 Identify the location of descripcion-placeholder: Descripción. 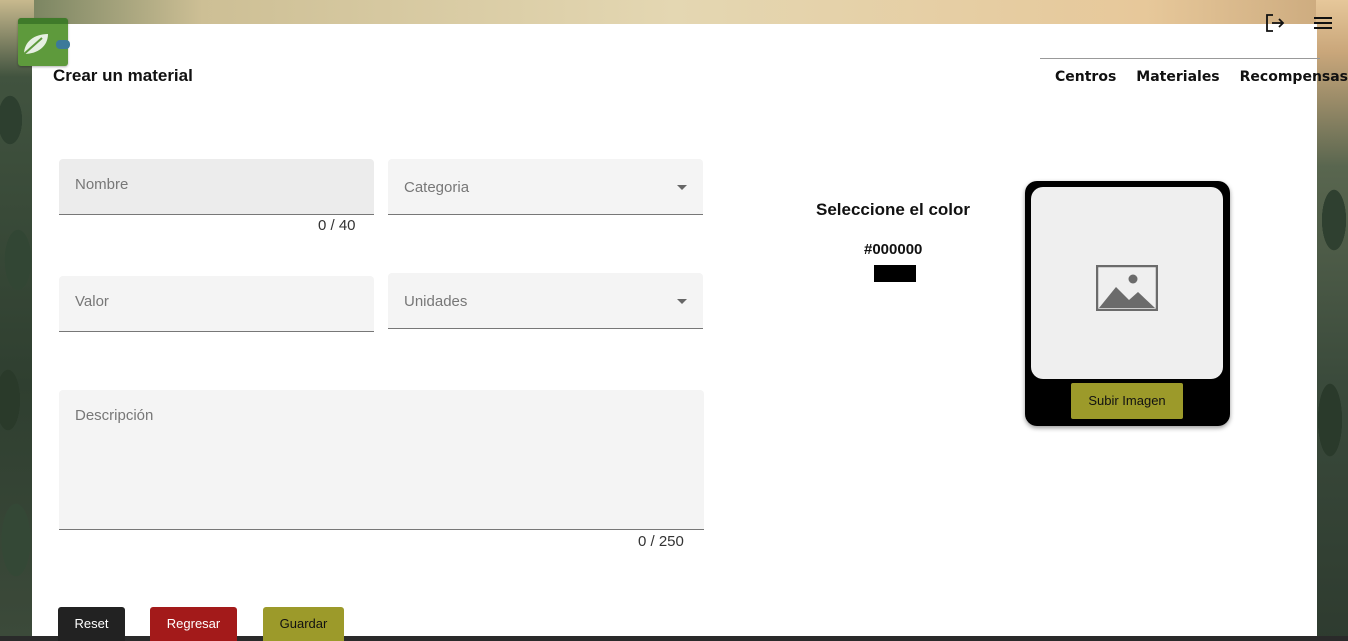
(114, 415).